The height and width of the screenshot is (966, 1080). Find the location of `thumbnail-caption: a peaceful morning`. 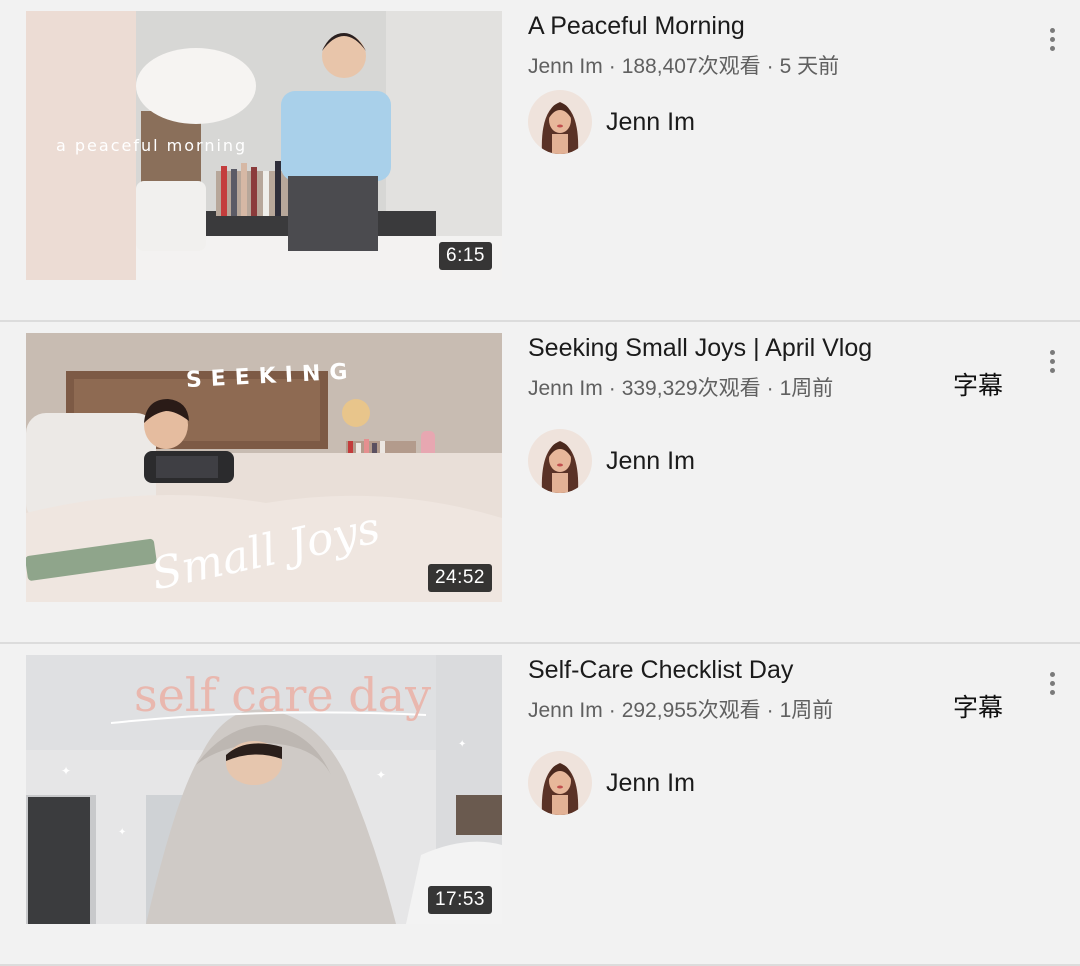

thumbnail-caption: a peaceful morning is located at coordinates (151, 145).